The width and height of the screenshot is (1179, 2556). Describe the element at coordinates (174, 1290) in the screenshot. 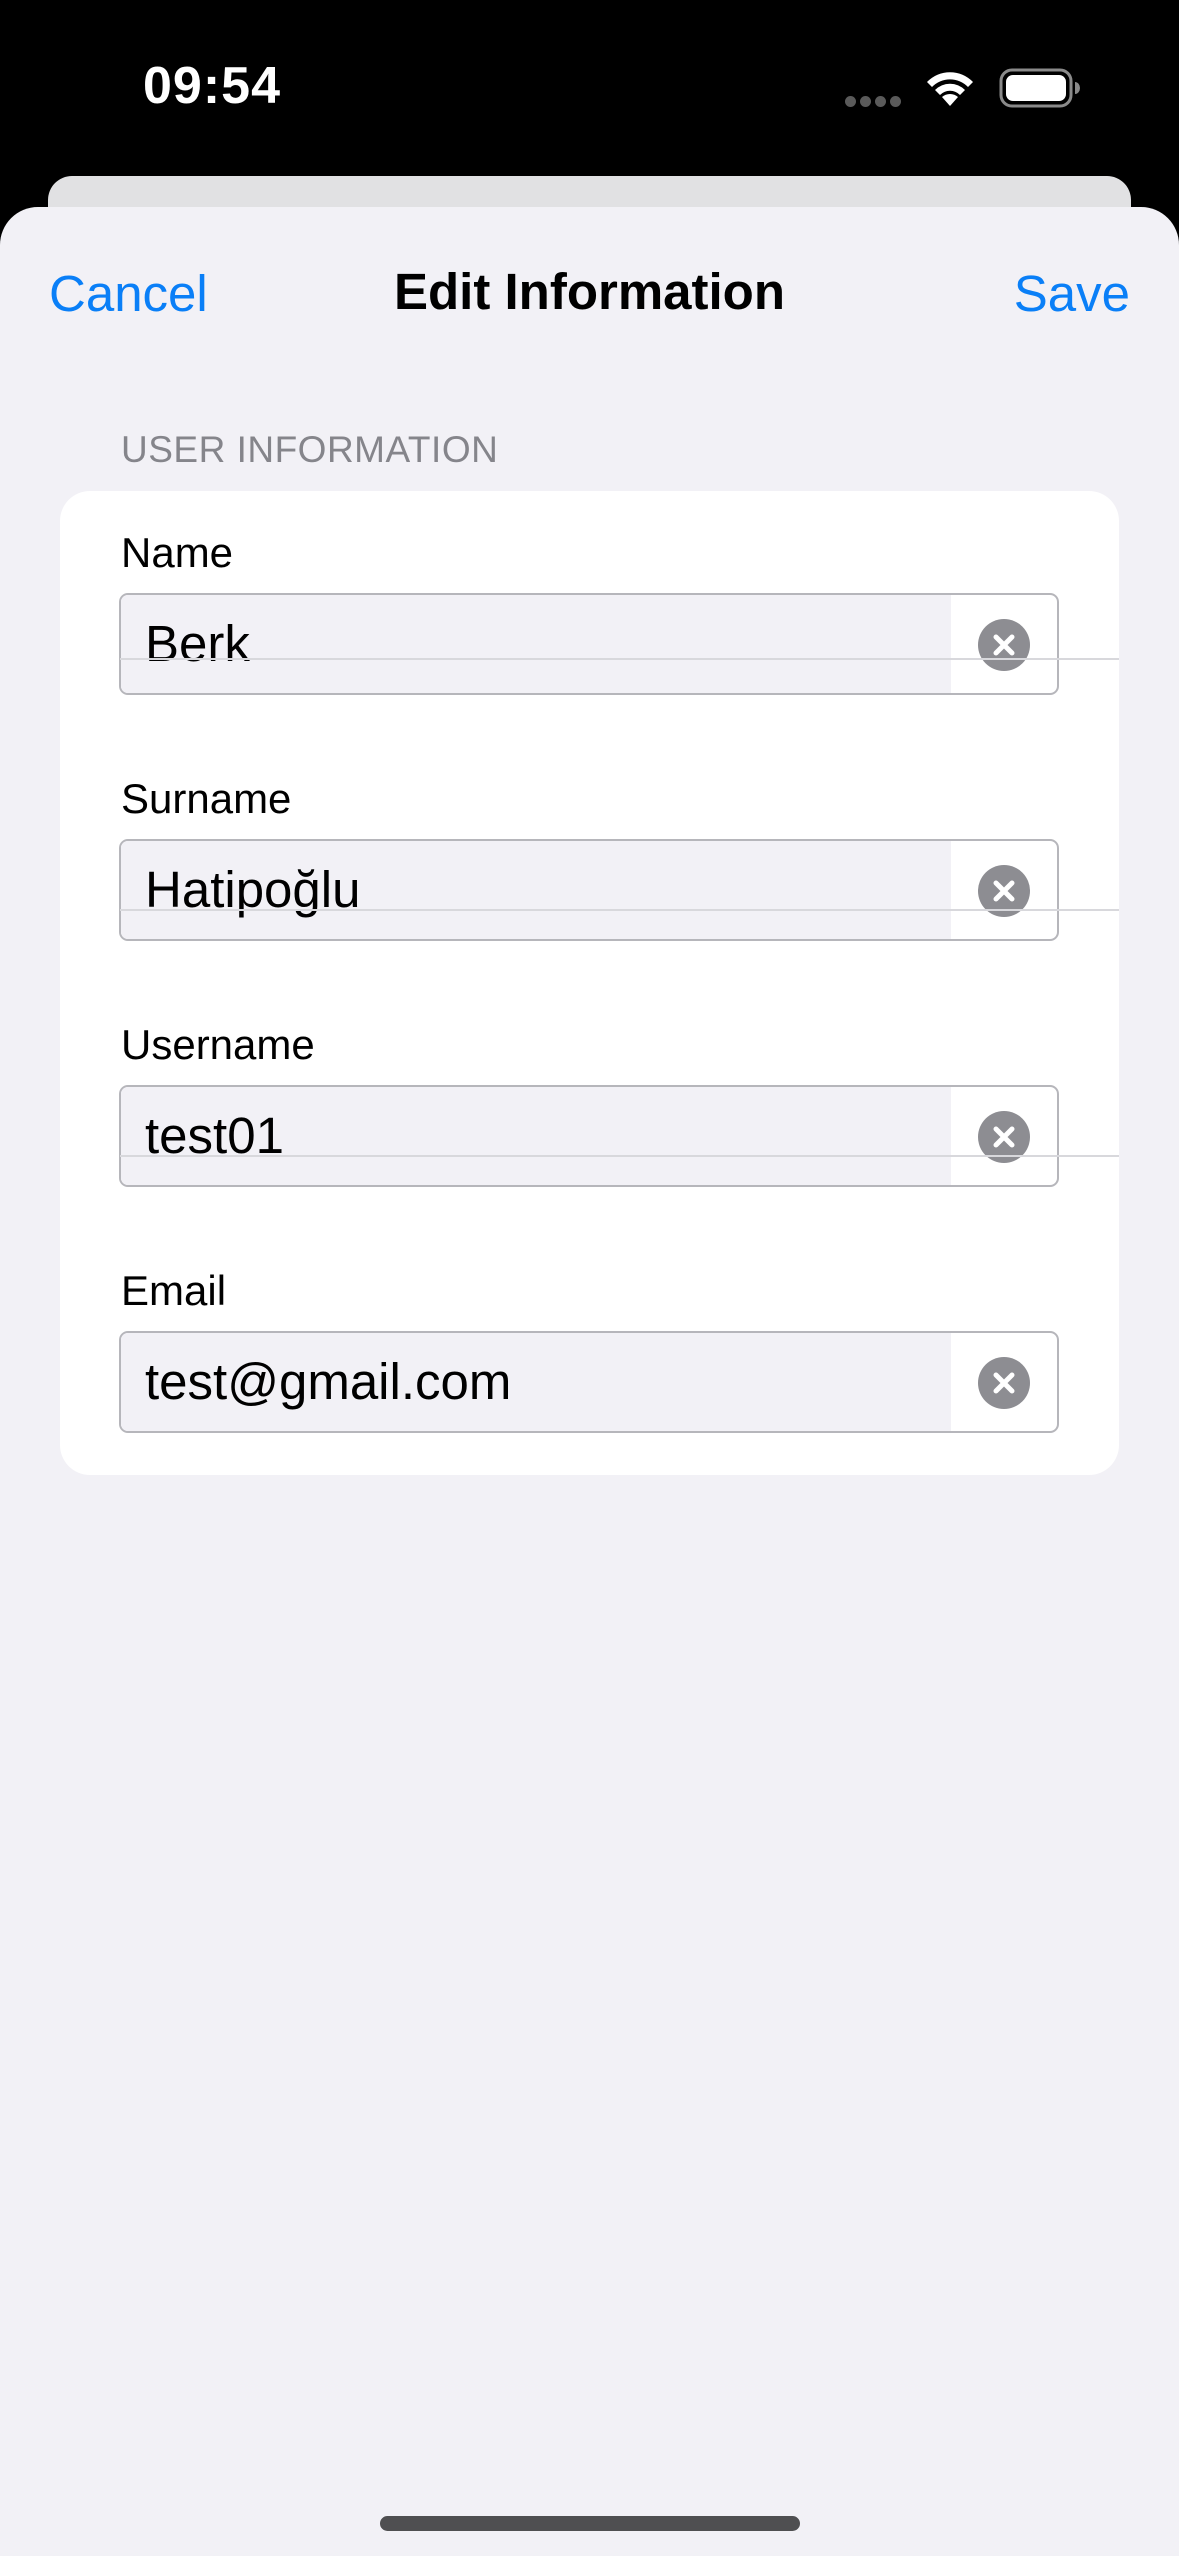

I see `field-label: Email` at that location.